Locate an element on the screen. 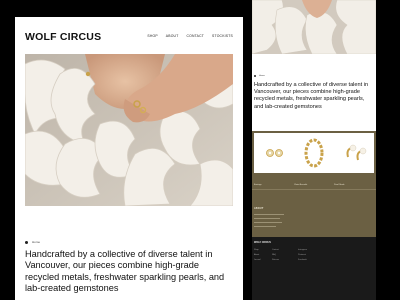 The height and width of the screenshot is (300, 400). product-grid: Earrings Chain Bracelet Pearl Studs is located at coordinates (314, 160).